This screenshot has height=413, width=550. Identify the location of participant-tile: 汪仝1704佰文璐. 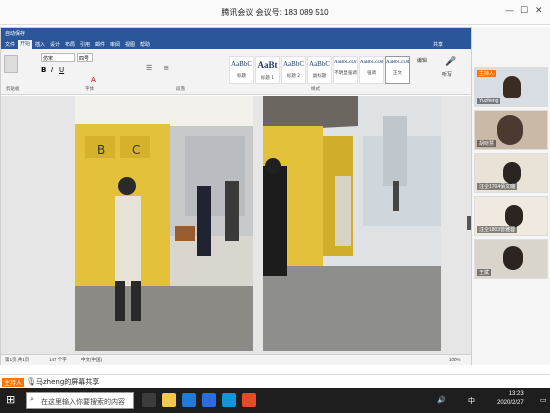
(511, 173).